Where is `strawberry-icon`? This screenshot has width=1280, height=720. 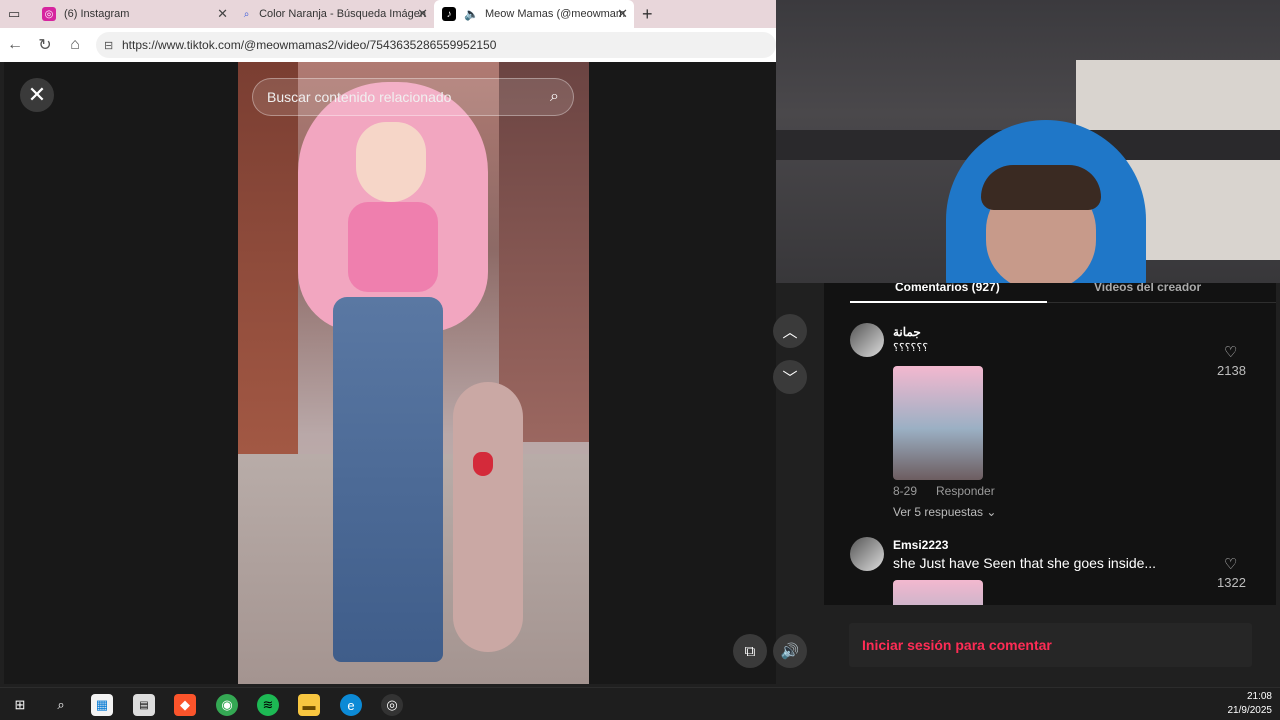 strawberry-icon is located at coordinates (483, 464).